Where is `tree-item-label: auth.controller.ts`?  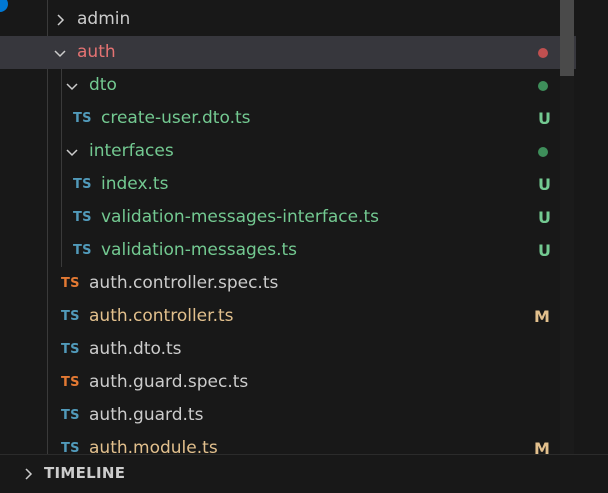 tree-item-label: auth.controller.ts is located at coordinates (161, 316).